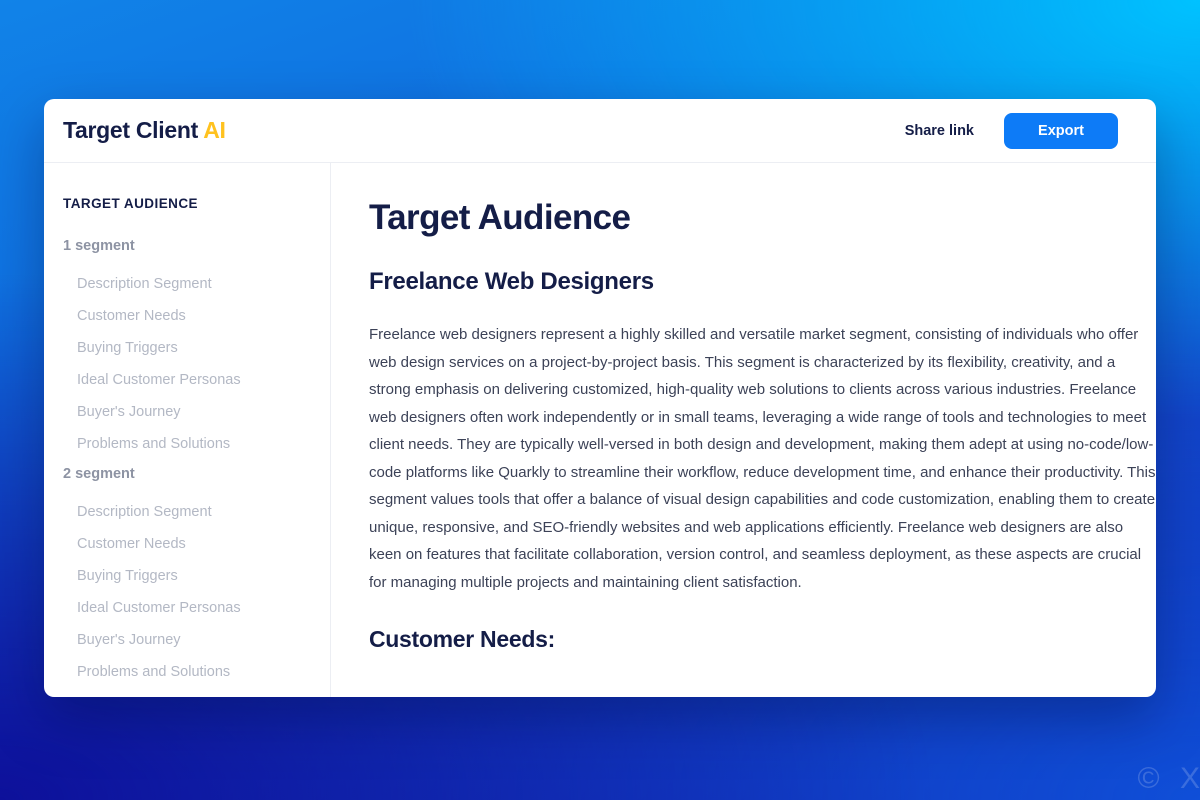  I want to click on brand-primary-text: Target Client, so click(130, 130).